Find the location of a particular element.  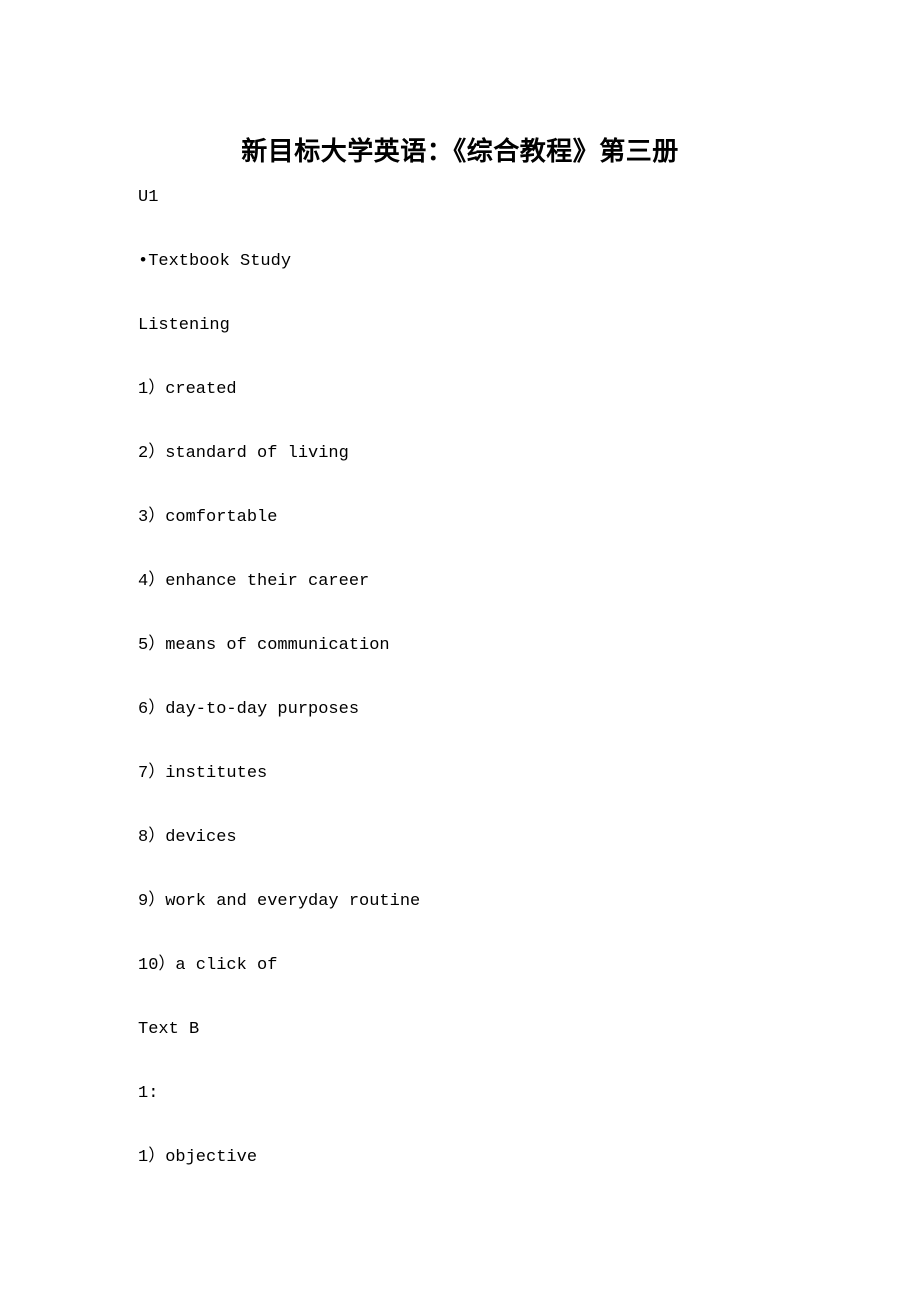

listening-answer-1: 1）created is located at coordinates (187, 389).